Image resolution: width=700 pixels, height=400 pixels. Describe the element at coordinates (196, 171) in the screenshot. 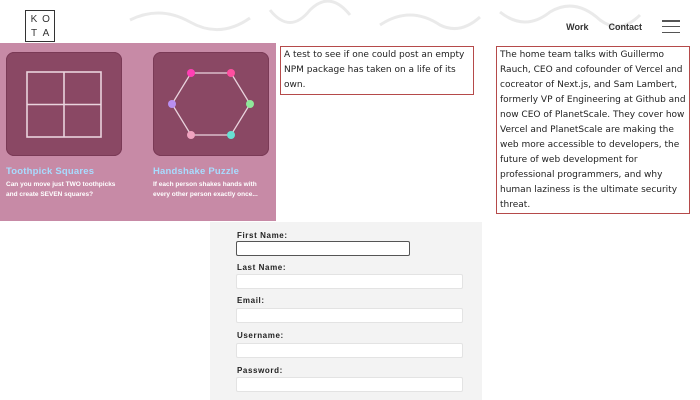

I see `card-title: Handshake Puzzle` at that location.